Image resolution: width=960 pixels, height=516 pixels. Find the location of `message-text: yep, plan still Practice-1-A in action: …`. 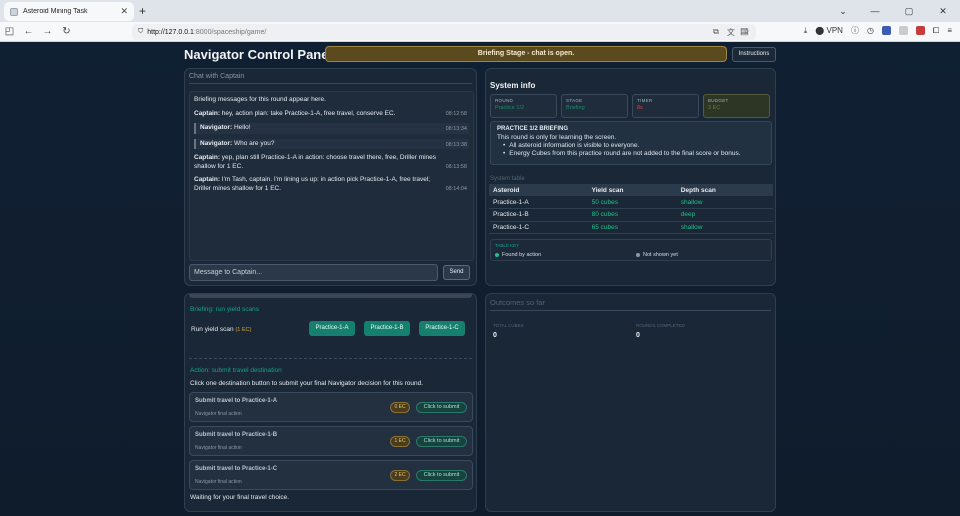

message-text: yep, plan still Practice-1-A in action: … is located at coordinates (315, 162).